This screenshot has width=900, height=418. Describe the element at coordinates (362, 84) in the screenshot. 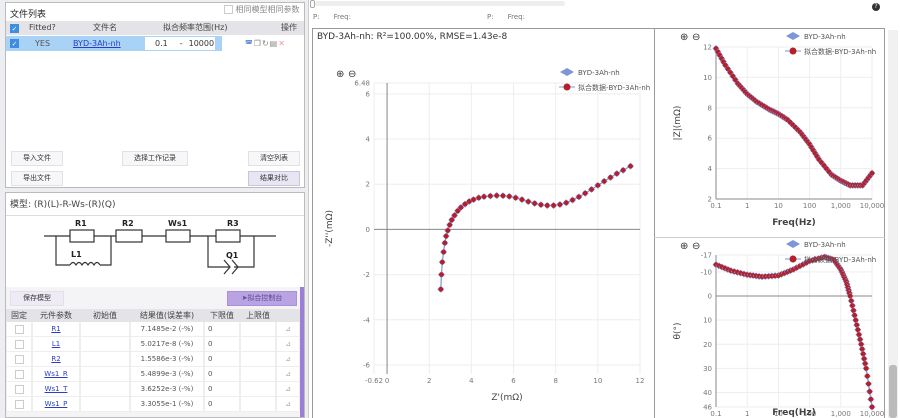

I see `y-tick-label: 6.48` at that location.